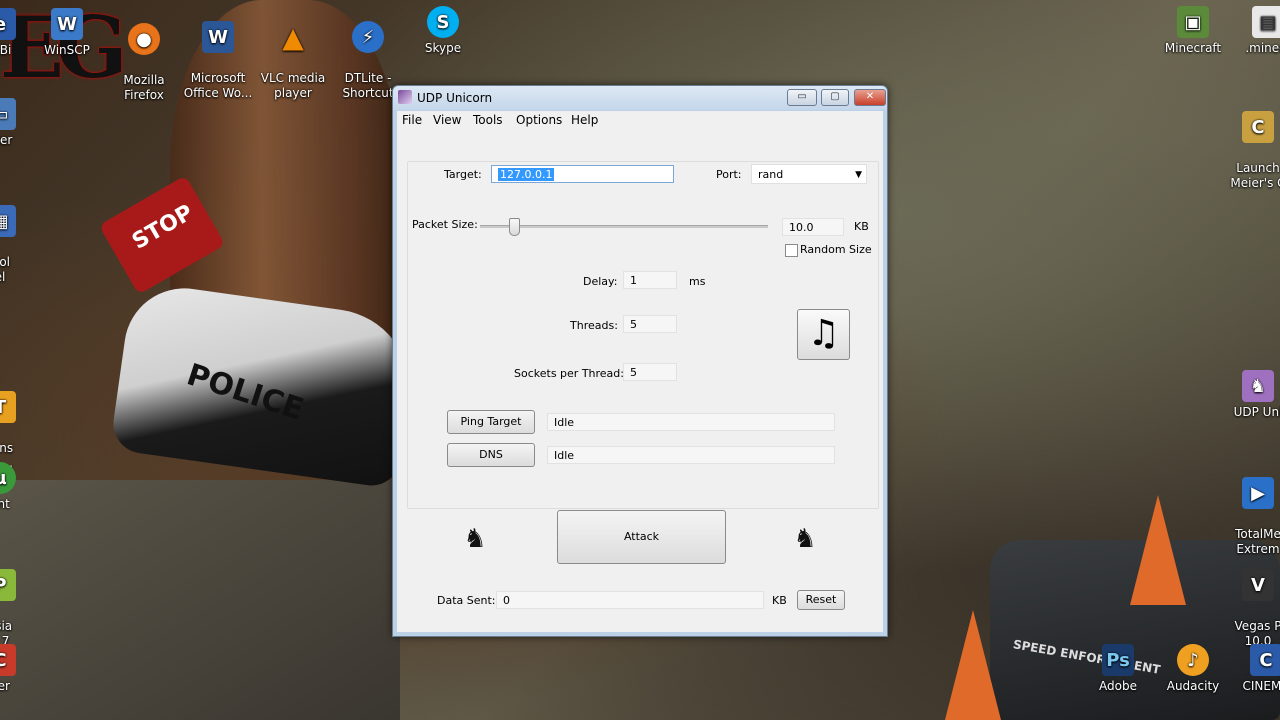  Describe the element at coordinates (691, 422) in the screenshot. I see `ping-status-field: Idle` at that location.